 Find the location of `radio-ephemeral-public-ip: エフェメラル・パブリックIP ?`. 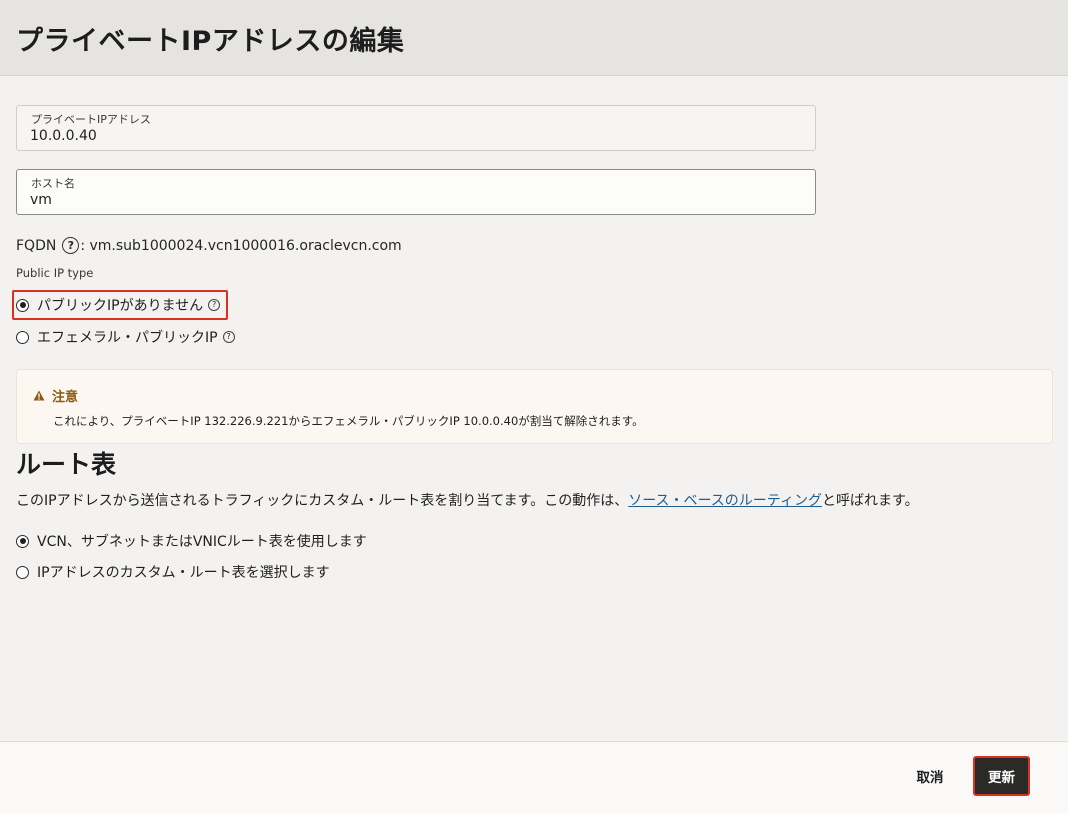

radio-ephemeral-public-ip: エフェメラル・パブリックIP ? is located at coordinates (125, 337).